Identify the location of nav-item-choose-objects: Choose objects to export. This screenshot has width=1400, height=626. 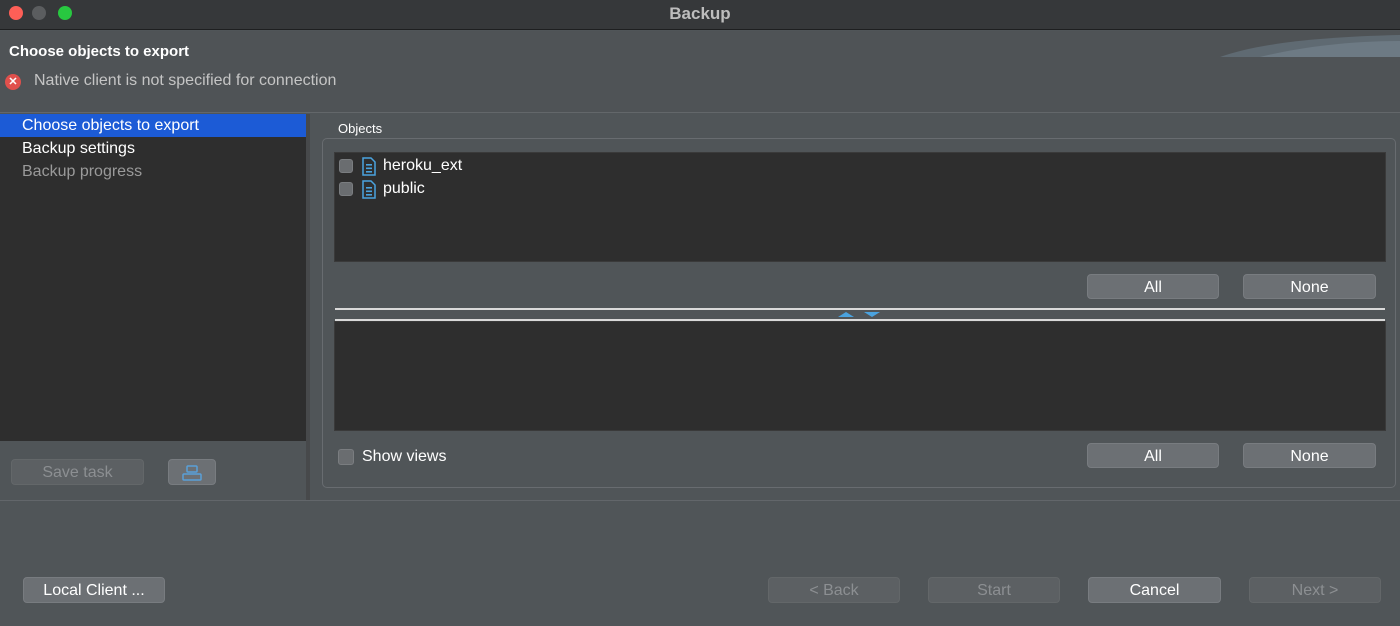
(153, 125).